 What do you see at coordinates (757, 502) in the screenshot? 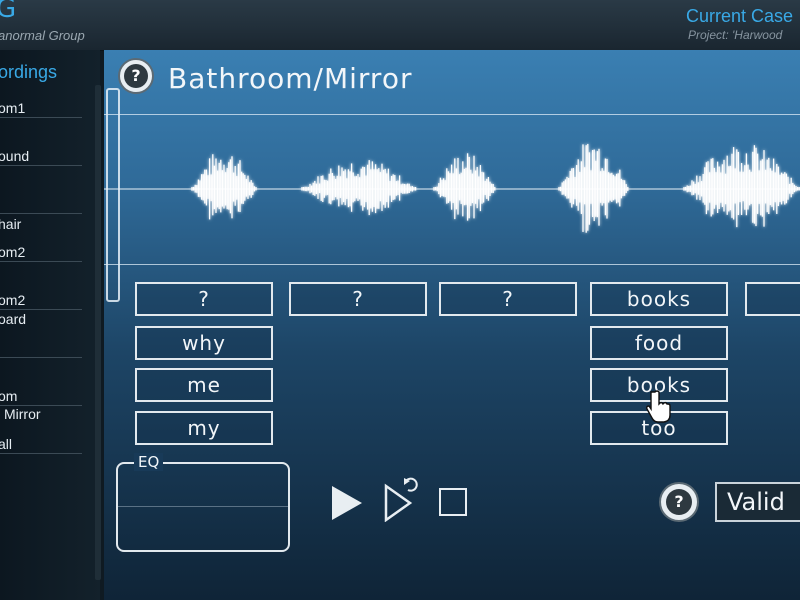
I see `validate-button: Valid` at bounding box center [757, 502].